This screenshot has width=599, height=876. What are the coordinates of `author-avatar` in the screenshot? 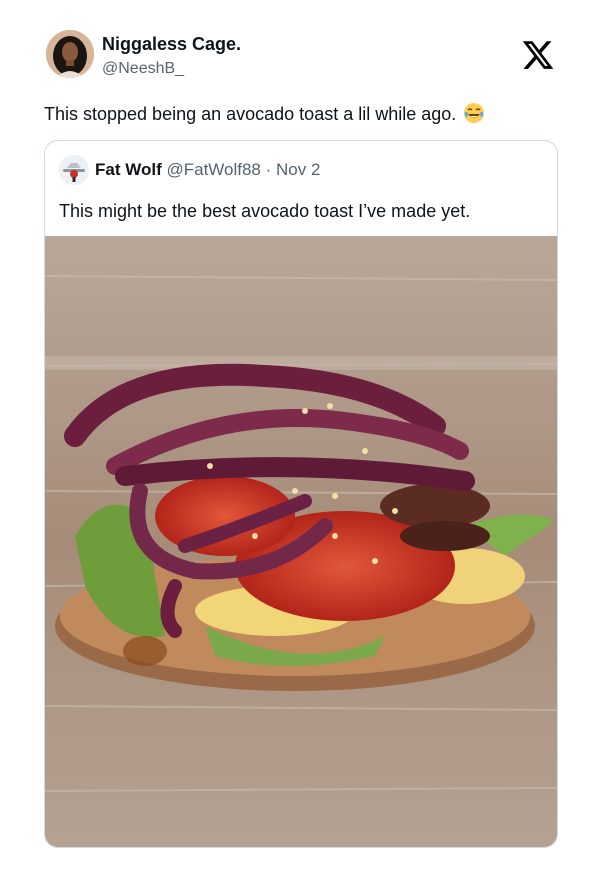 It's located at (70, 54).